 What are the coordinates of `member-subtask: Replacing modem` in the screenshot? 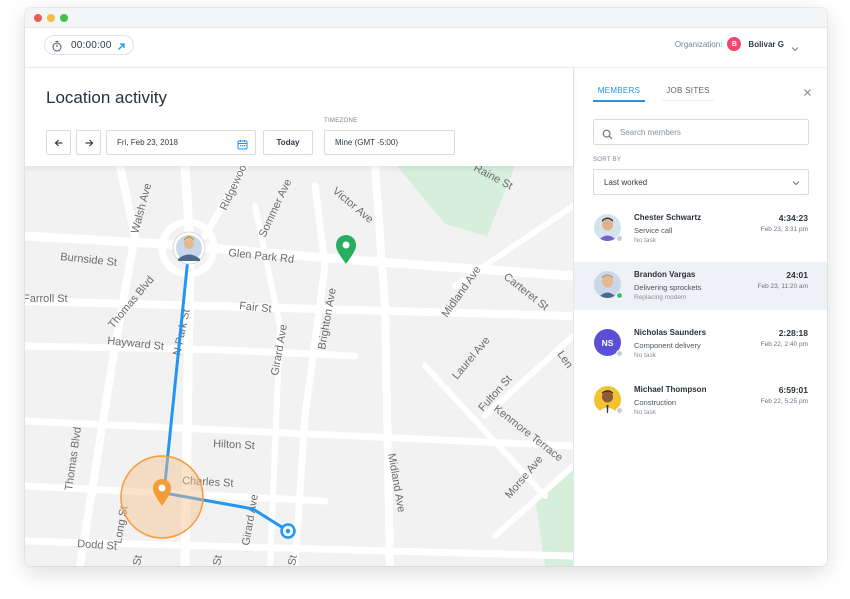 It's located at (660, 297).